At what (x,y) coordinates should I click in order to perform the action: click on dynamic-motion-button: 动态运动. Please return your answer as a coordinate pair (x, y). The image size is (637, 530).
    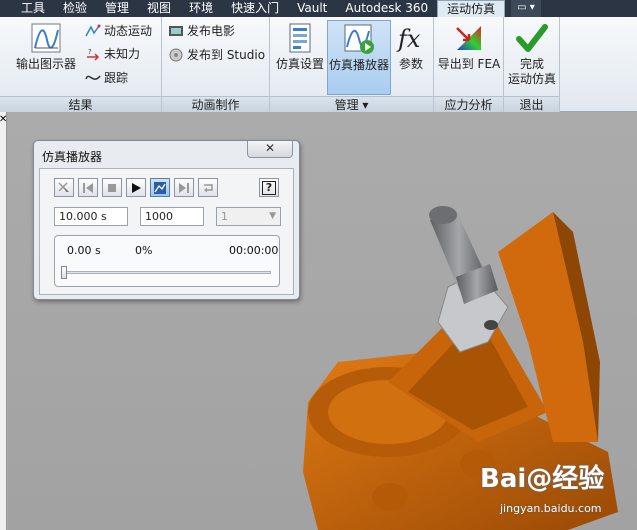
    Looking at the image, I should click on (118, 31).